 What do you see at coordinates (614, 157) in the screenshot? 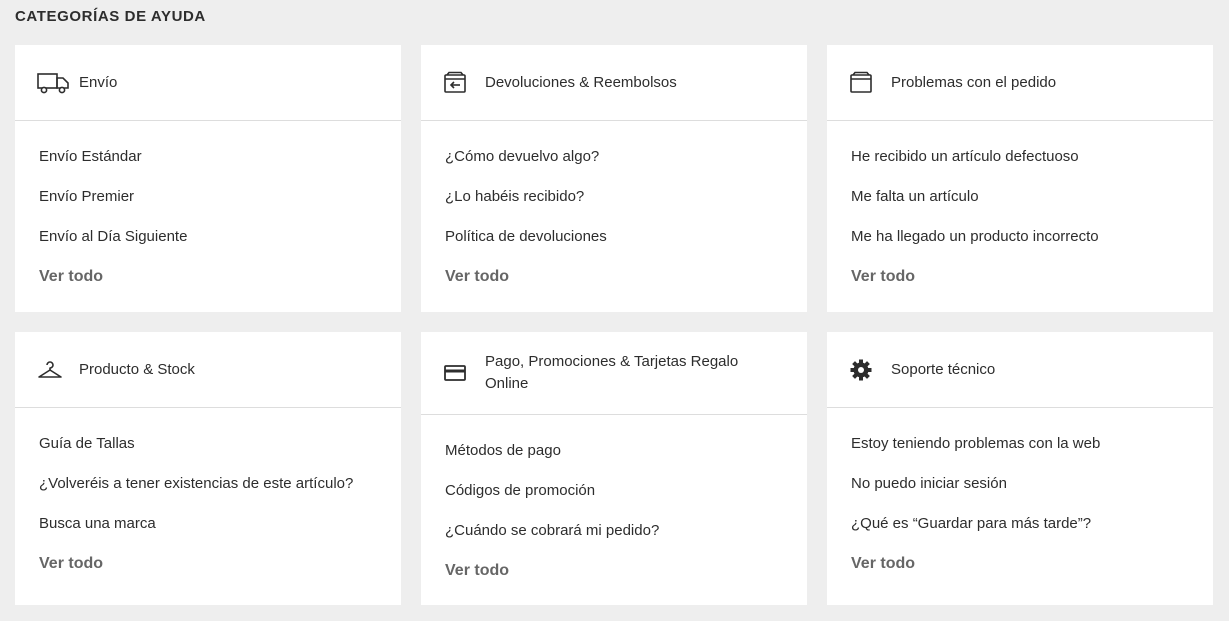
I see `help-link: ¿Cómo devuelvo algo?` at bounding box center [614, 157].